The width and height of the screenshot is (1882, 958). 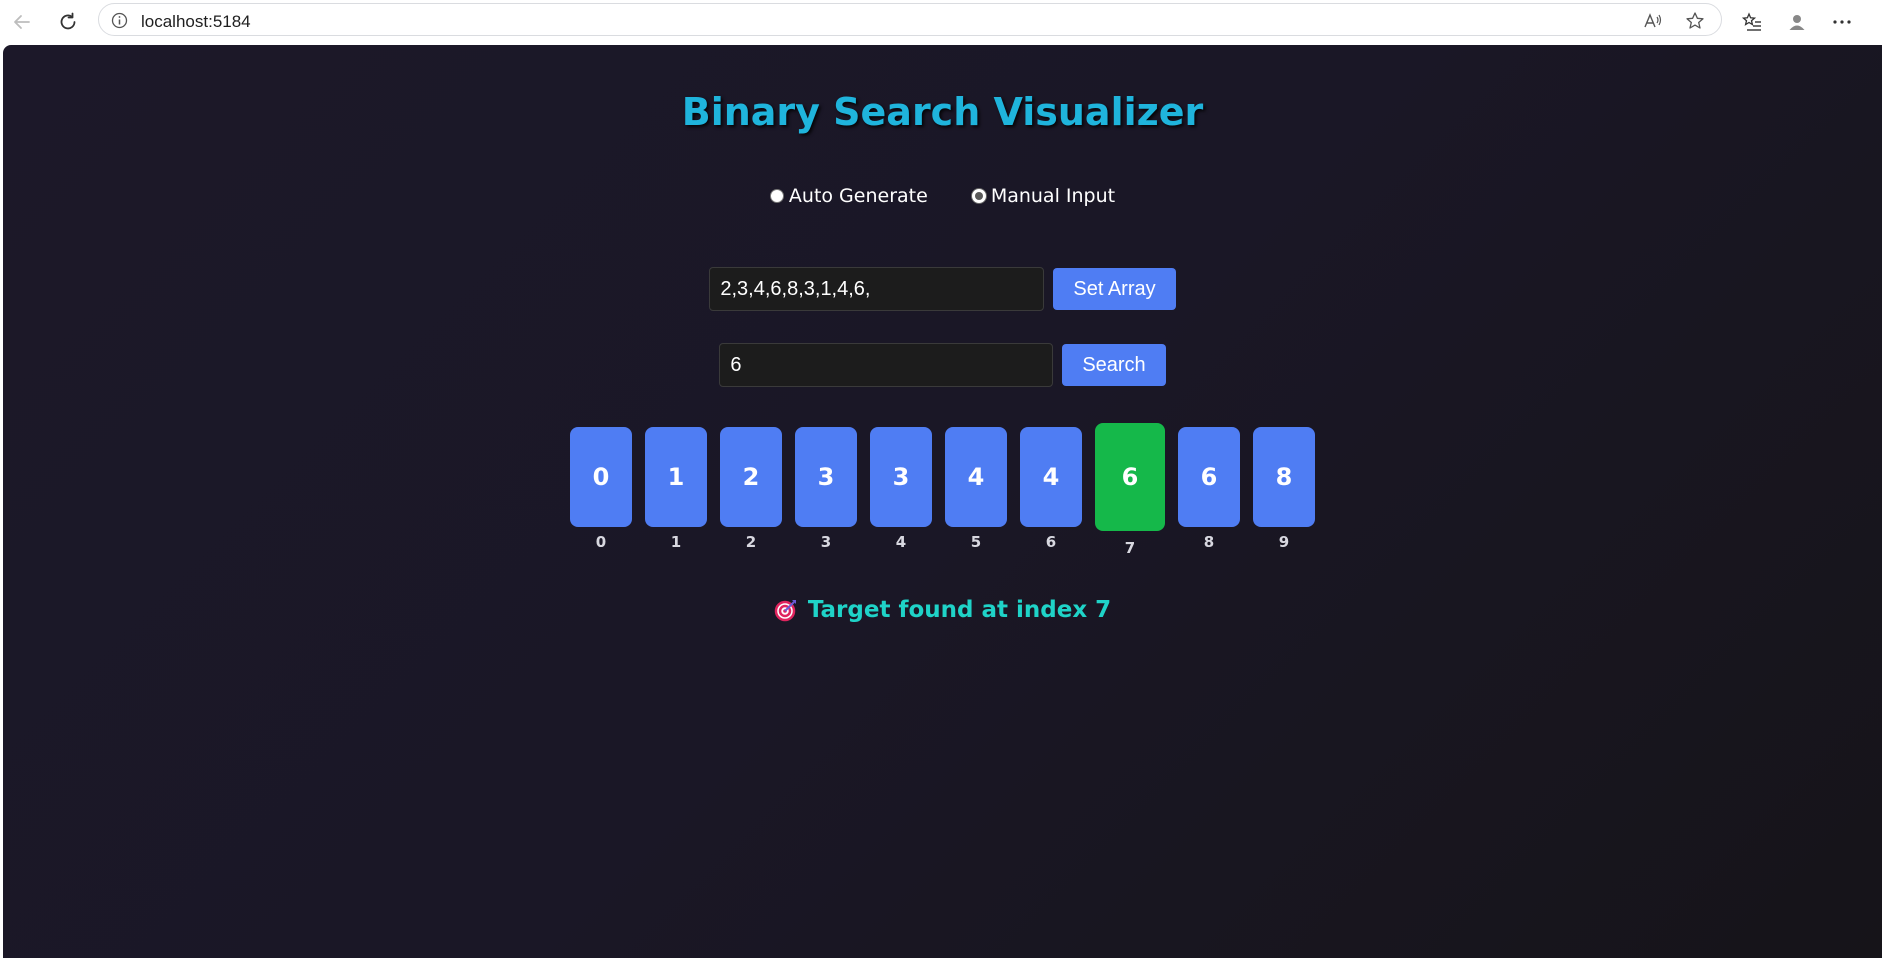 I want to click on array-cell: 3 3, so click(x=826, y=487).